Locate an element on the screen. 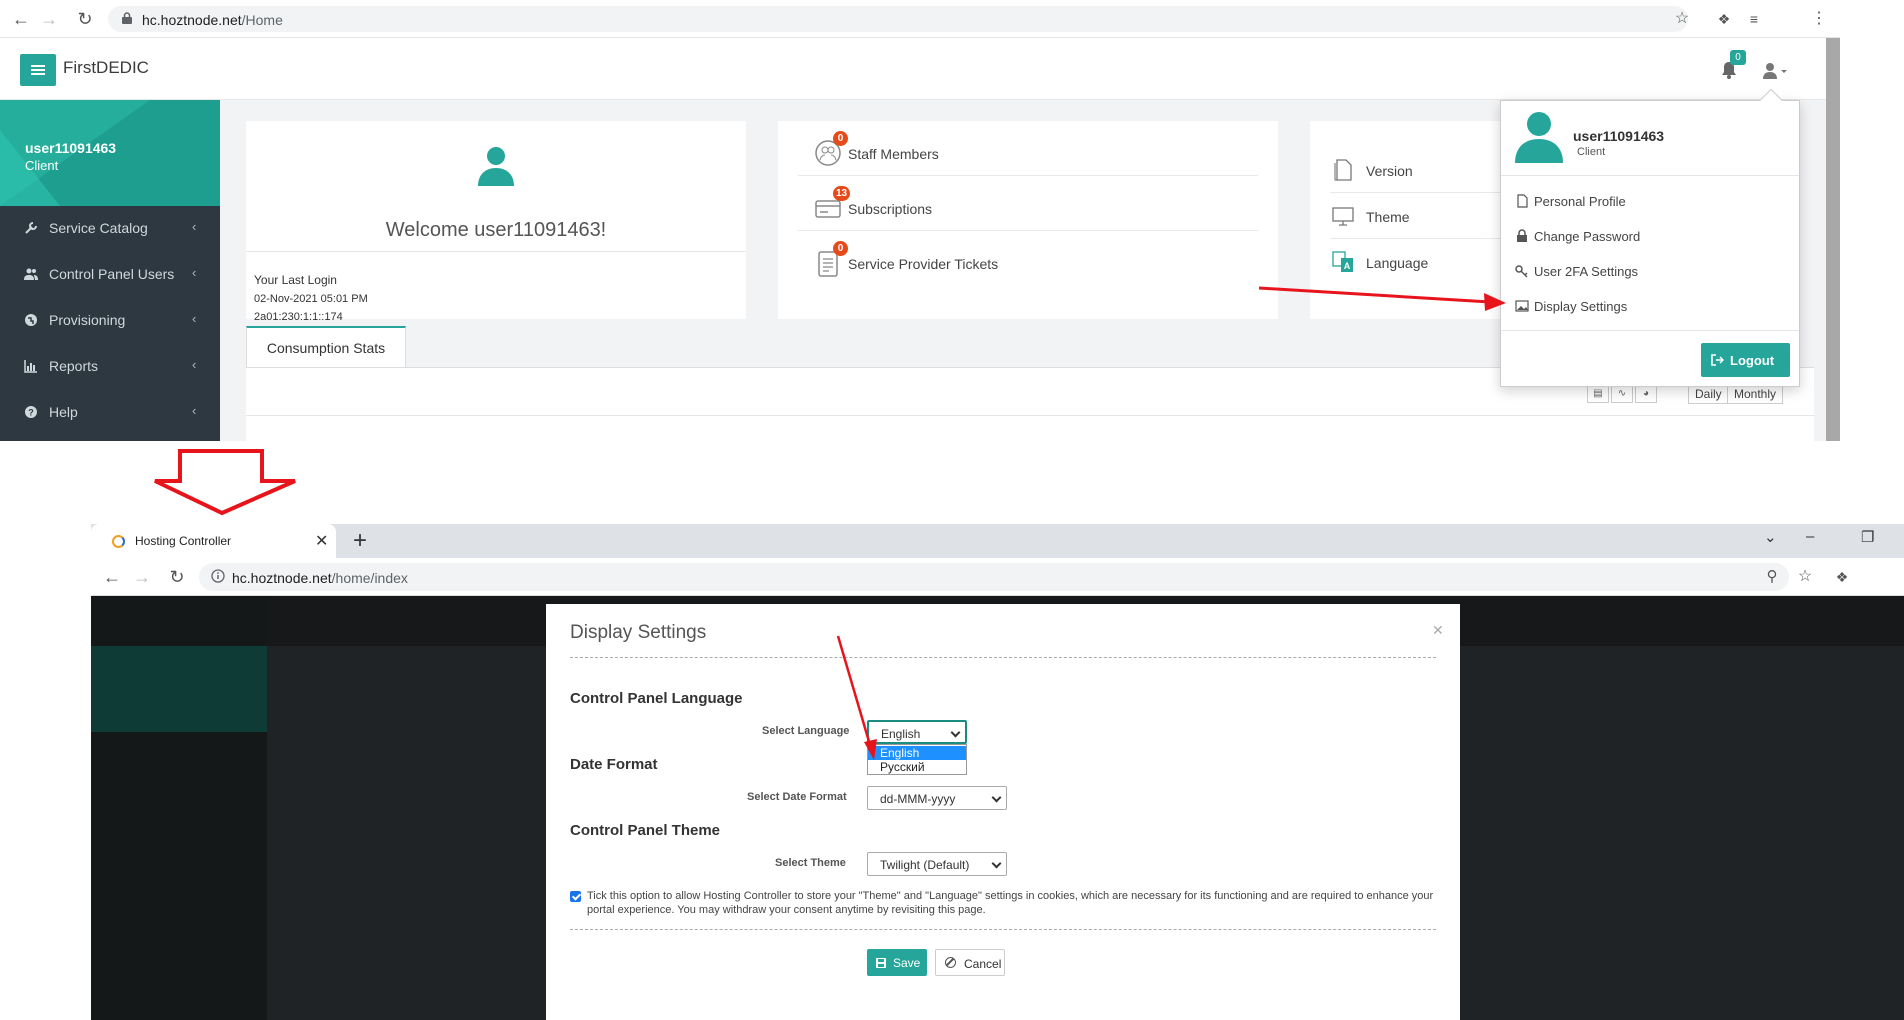  bar-chart-icon: ▤ is located at coordinates (1598, 394).